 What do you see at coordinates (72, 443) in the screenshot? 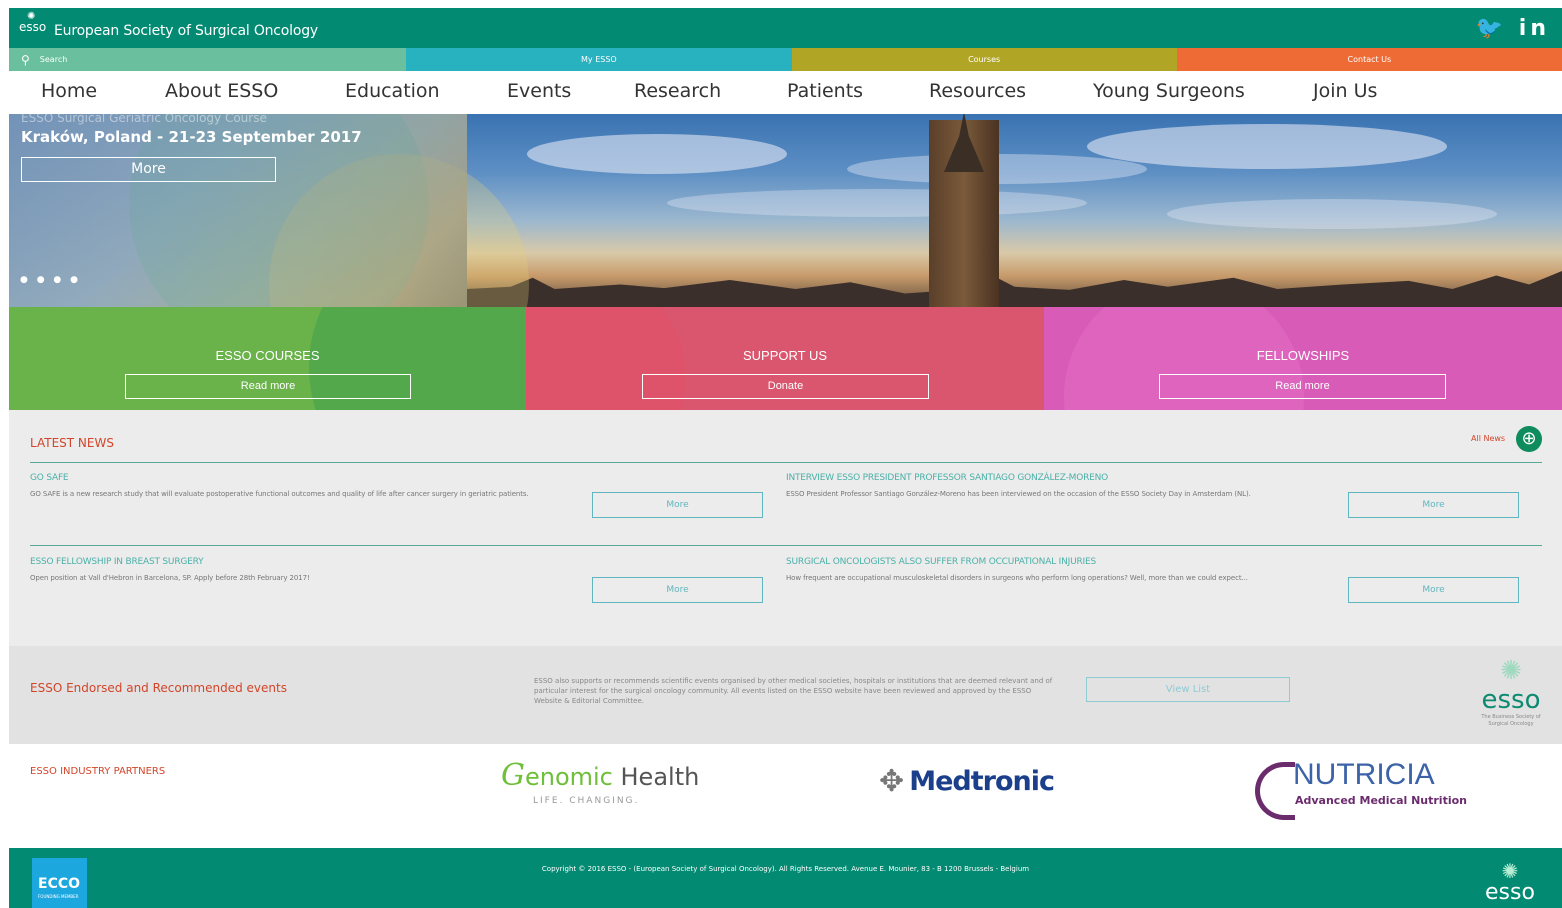
I see `news-heading: LATEST NEWS` at bounding box center [72, 443].